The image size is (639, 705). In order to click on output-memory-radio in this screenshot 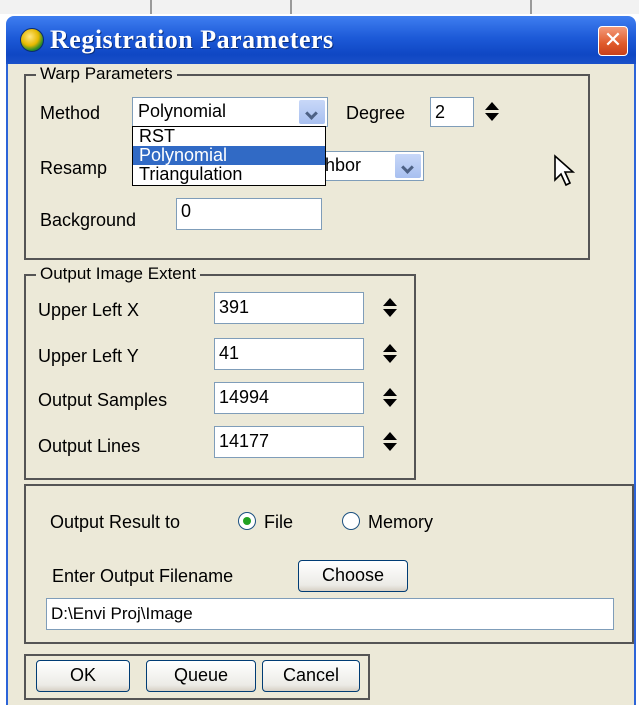, I will do `click(351, 521)`.